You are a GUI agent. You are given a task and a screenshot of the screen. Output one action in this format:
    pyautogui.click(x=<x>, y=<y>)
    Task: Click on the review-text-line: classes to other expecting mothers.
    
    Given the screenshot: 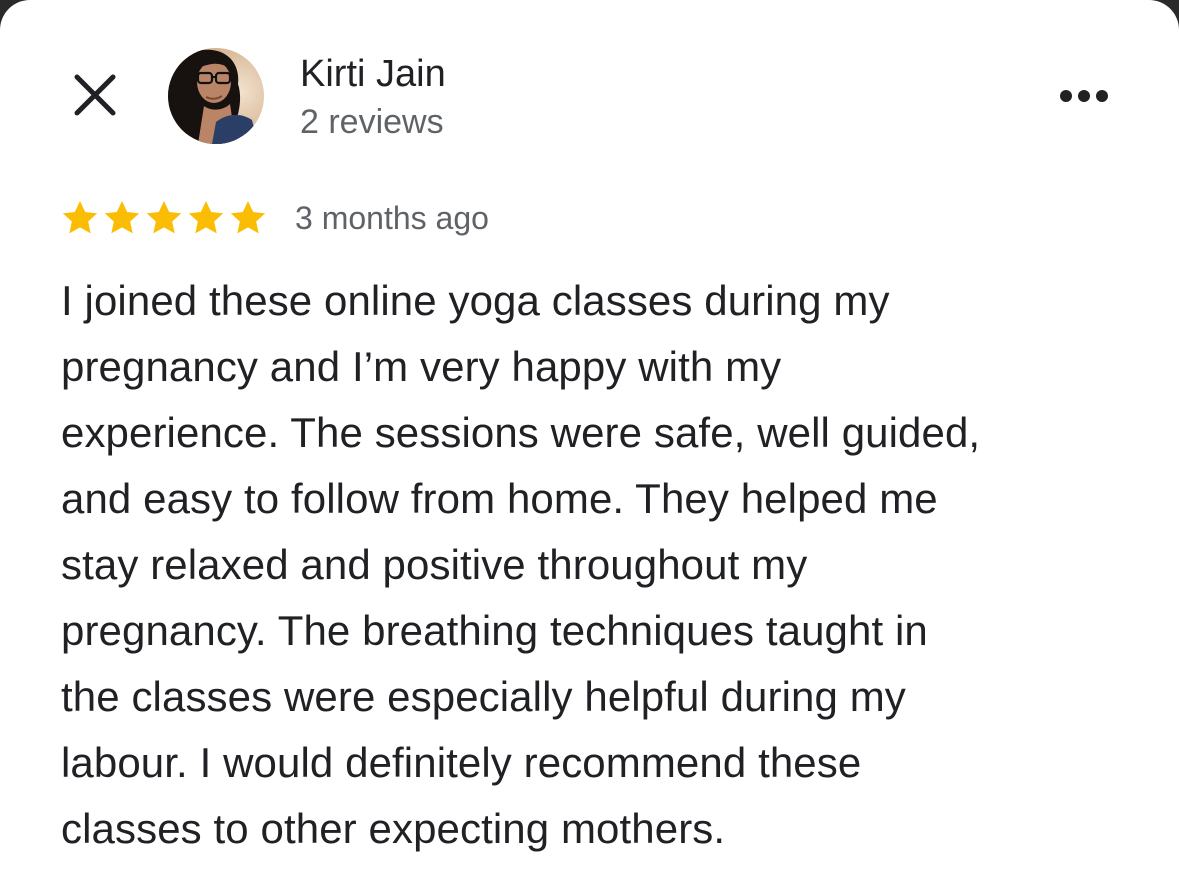 What is the action you would take?
    pyautogui.click(x=393, y=828)
    